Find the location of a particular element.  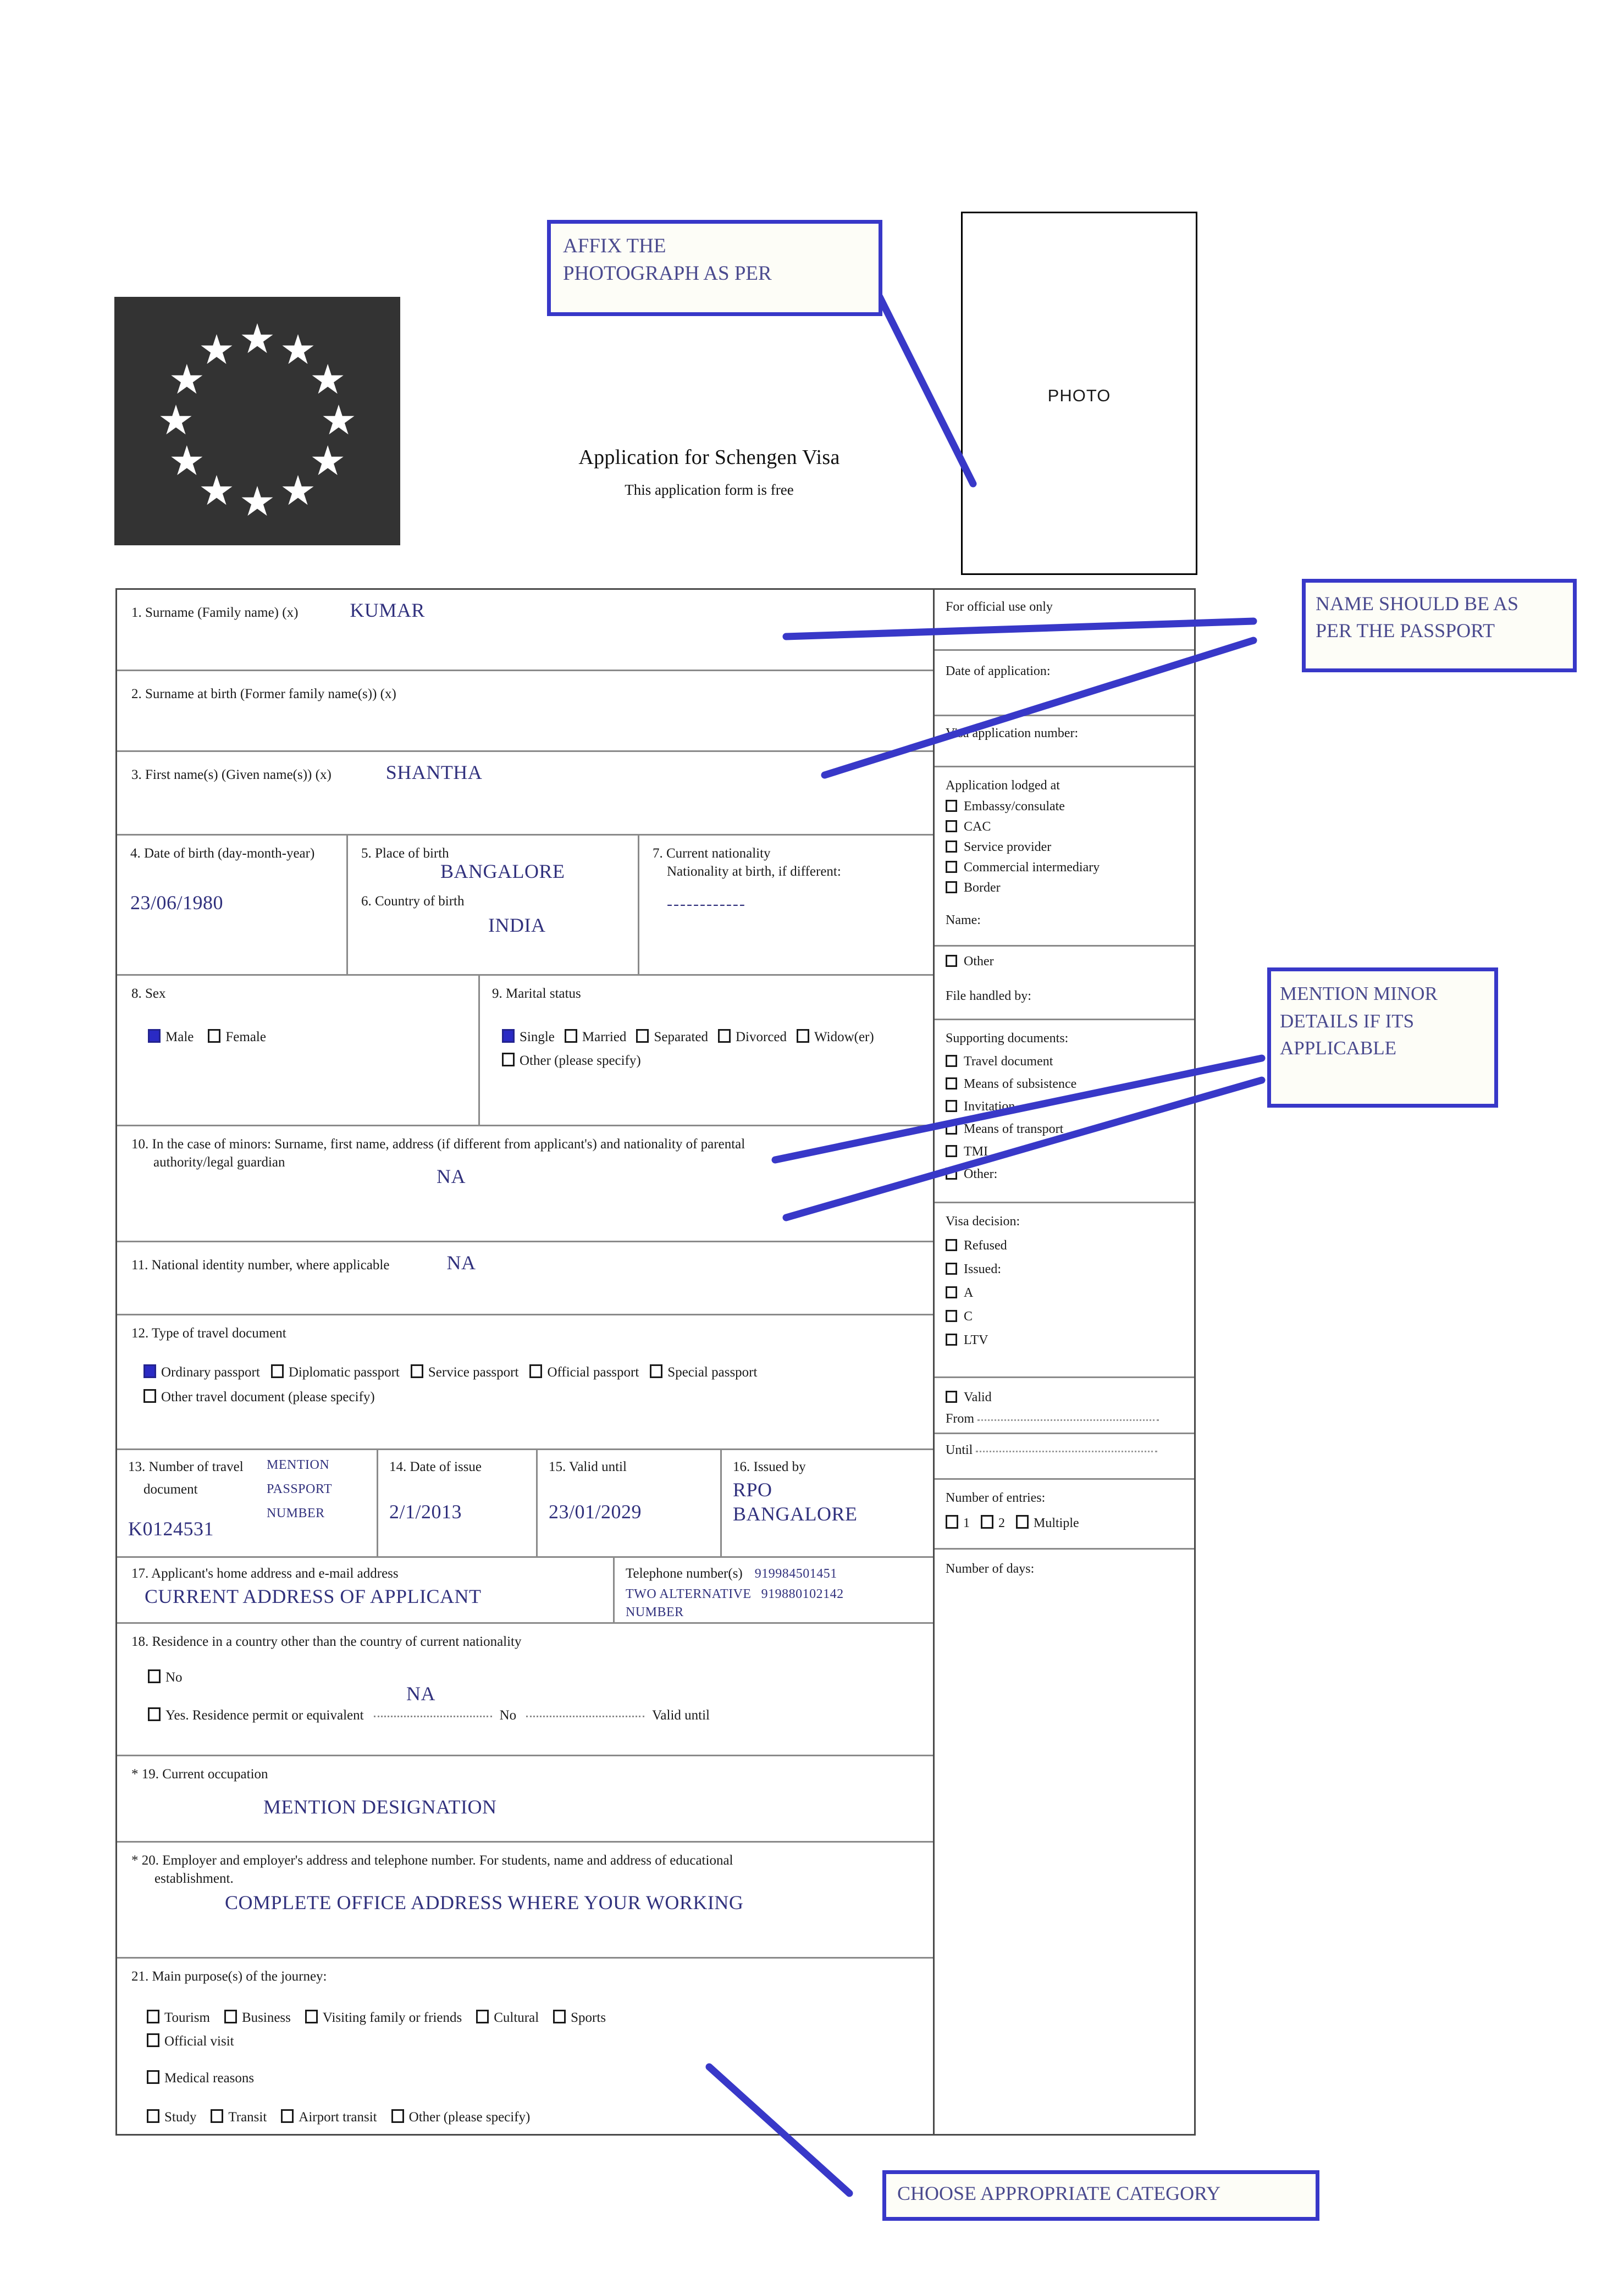

entries-2: 2 is located at coordinates (993, 1522).